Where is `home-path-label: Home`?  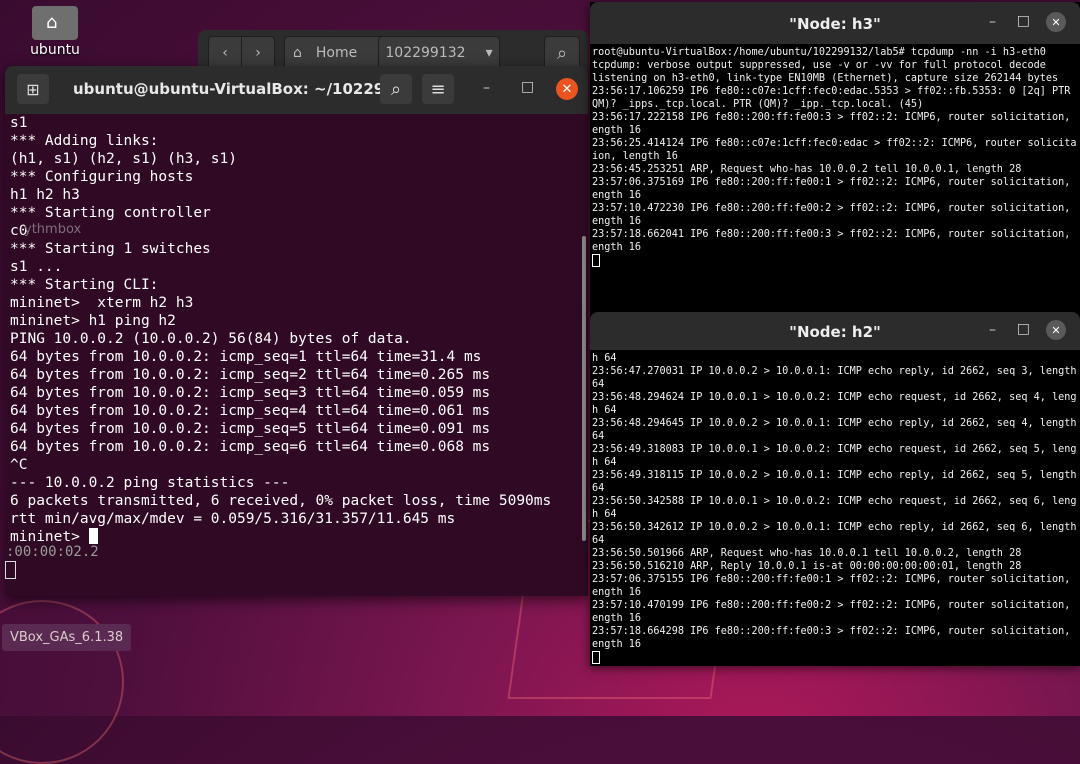 home-path-label: Home is located at coordinates (336, 53).